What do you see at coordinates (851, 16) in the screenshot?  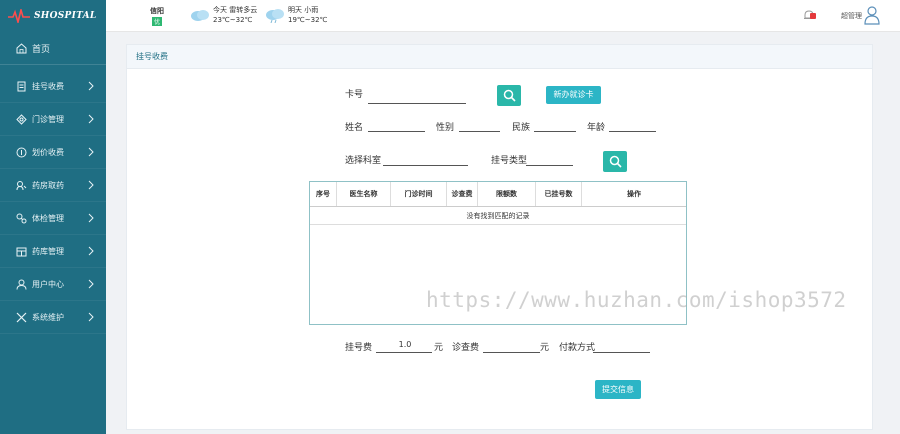 I see `admin-name: 超管理` at bounding box center [851, 16].